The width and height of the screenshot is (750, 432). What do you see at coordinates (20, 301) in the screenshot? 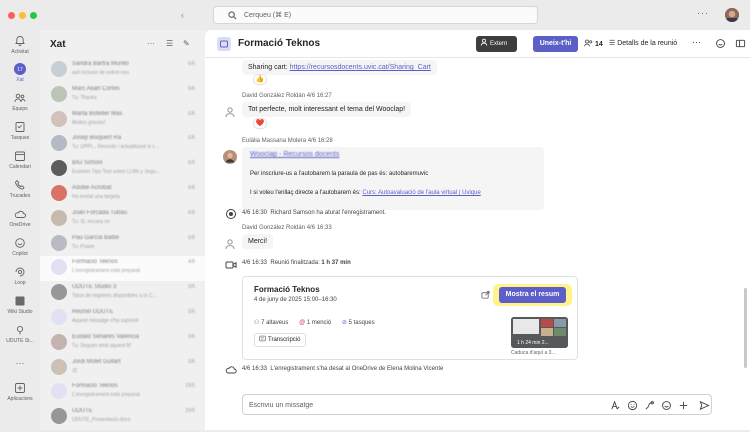
I see `wiki-icon` at bounding box center [20, 301].